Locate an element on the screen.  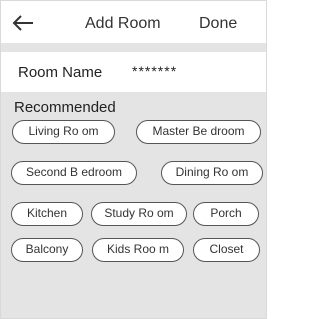
recommended-title: Recommended is located at coordinates (65, 107).